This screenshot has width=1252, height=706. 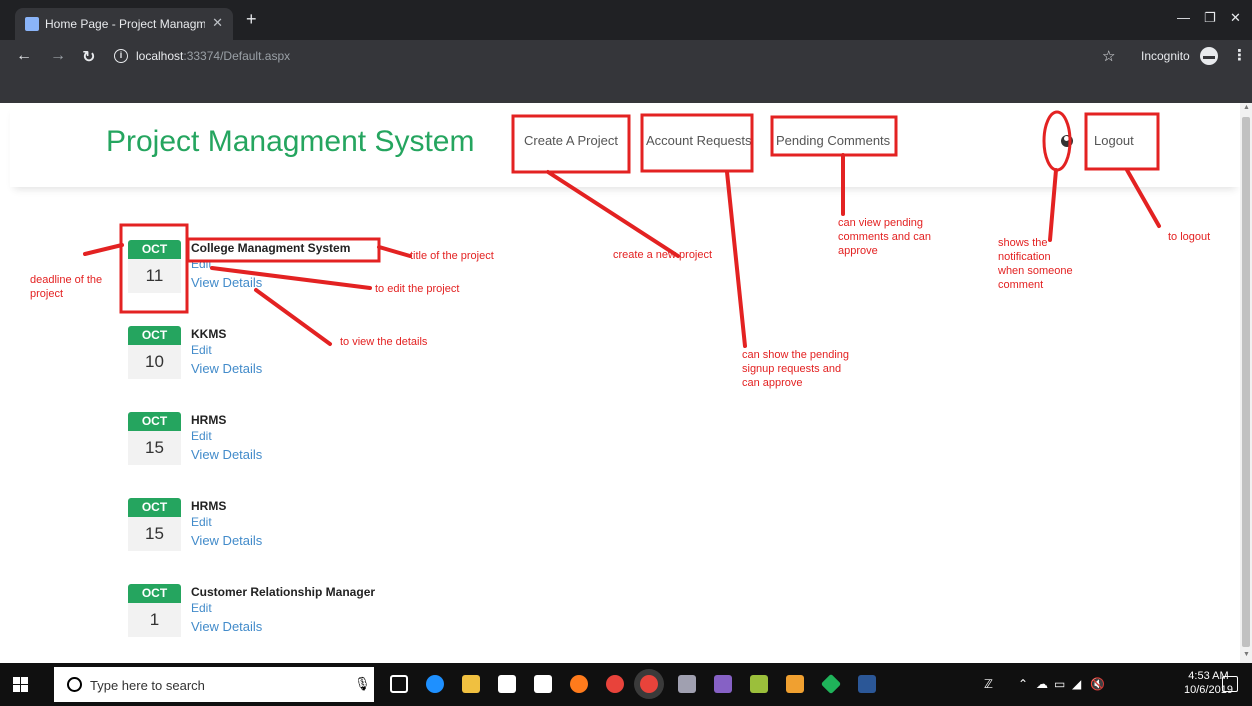 I want to click on project-item: OCT 15 HRMS Edit View Details, so click(x=328, y=447).